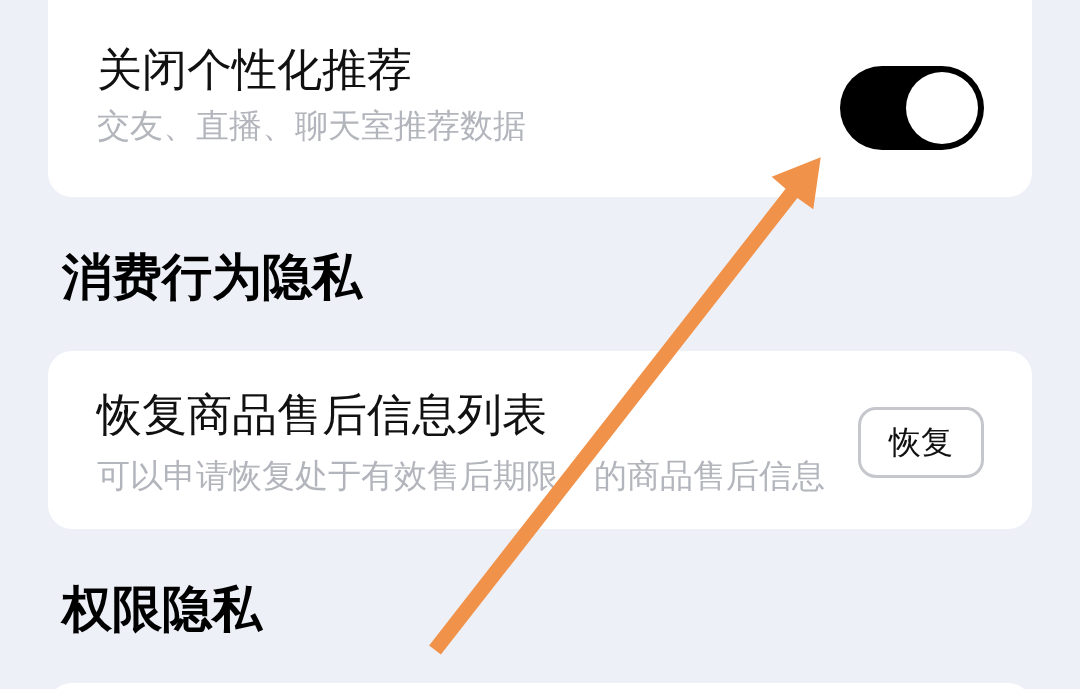 The image size is (1080, 689). I want to click on setting-description: 的商品售后信息, so click(709, 476).